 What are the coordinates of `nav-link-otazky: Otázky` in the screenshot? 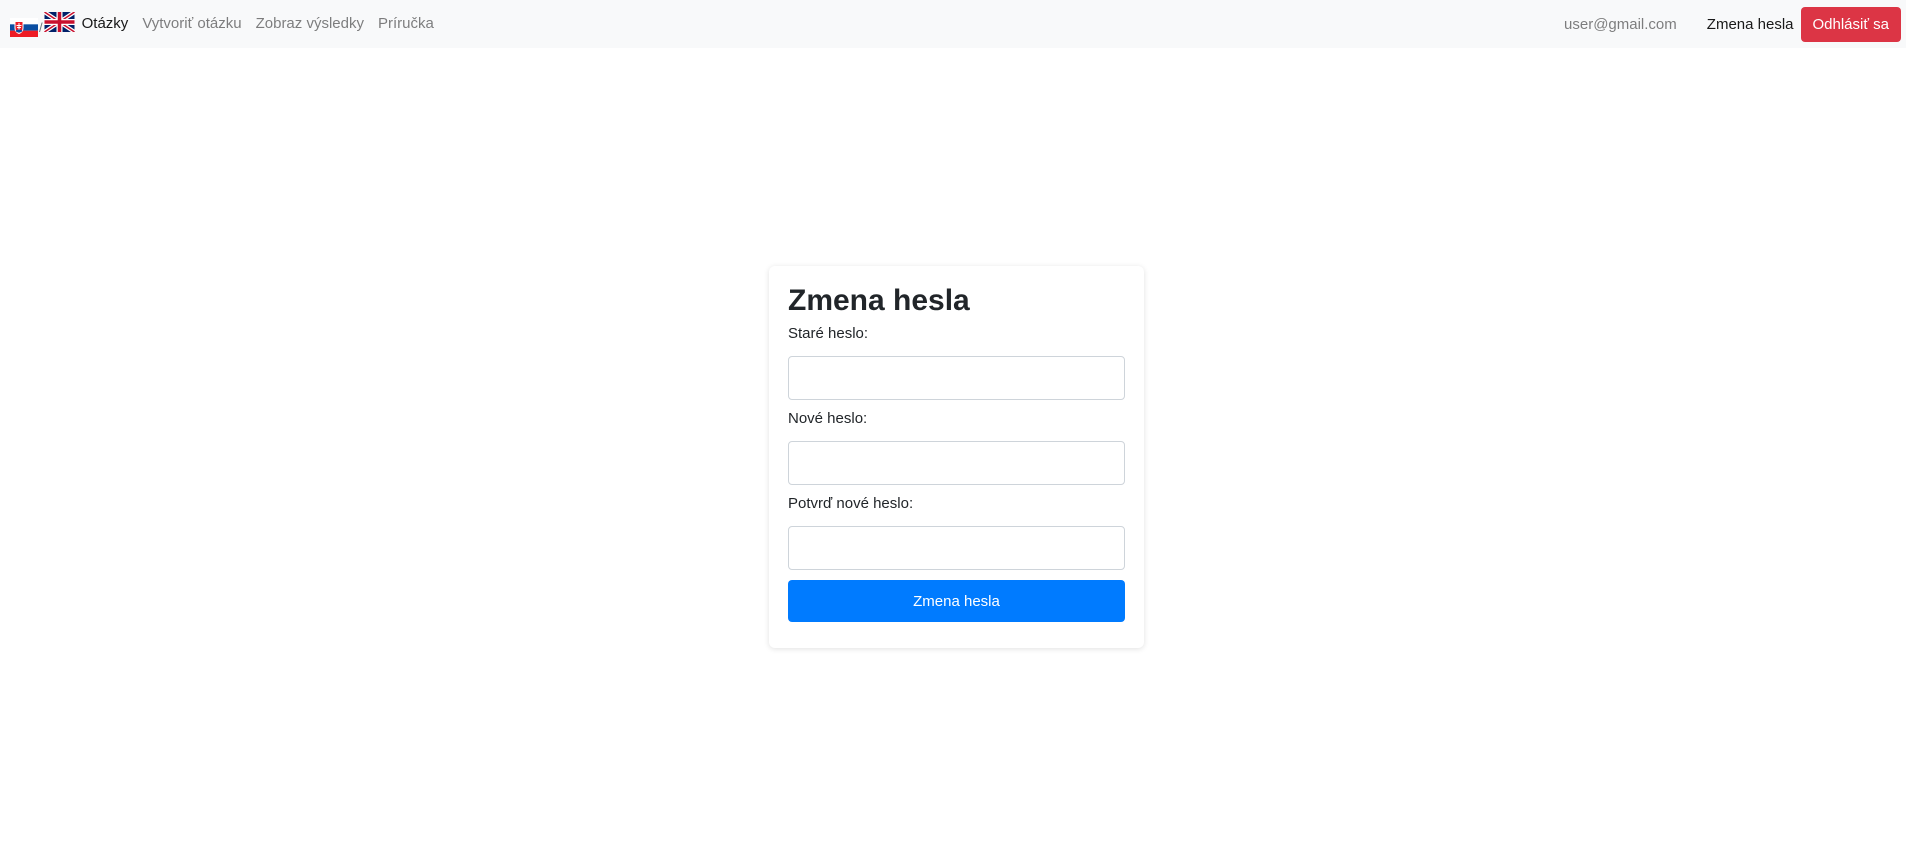 It's located at (105, 24).